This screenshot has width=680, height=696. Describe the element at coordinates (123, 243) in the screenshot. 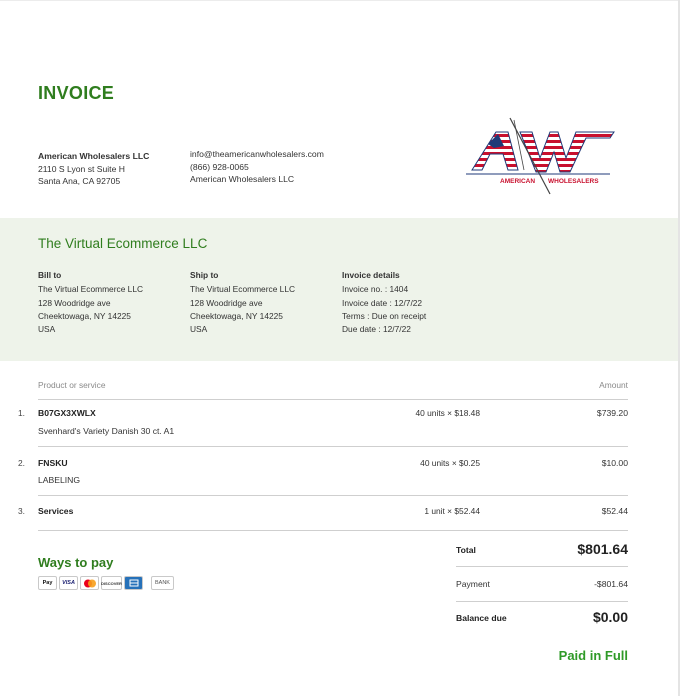

I see `customer-name: The Virtual Ecommerce LLC` at that location.